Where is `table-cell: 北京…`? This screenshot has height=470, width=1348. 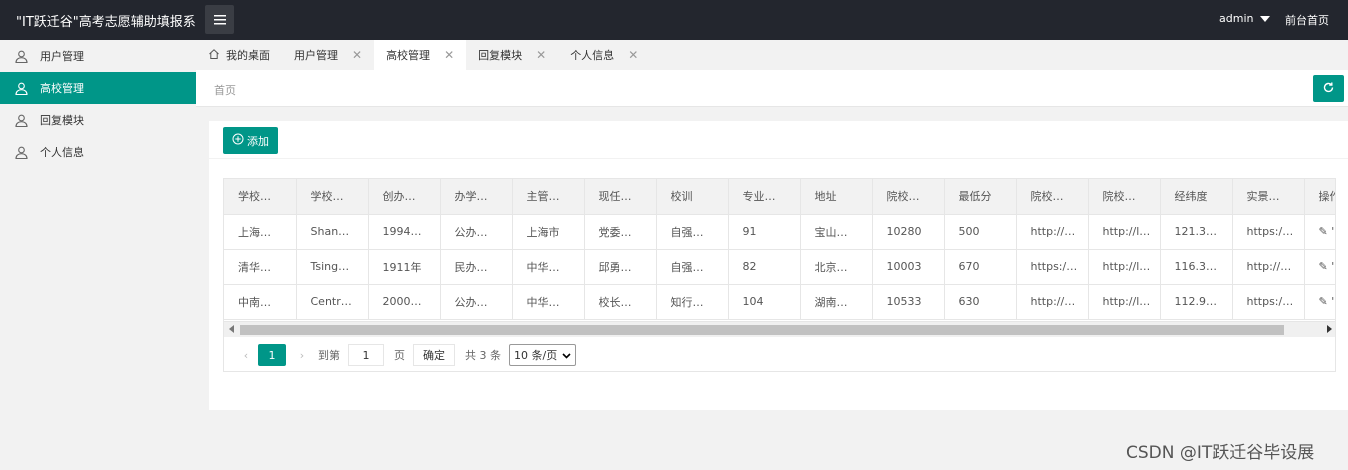 table-cell: 北京… is located at coordinates (836, 267).